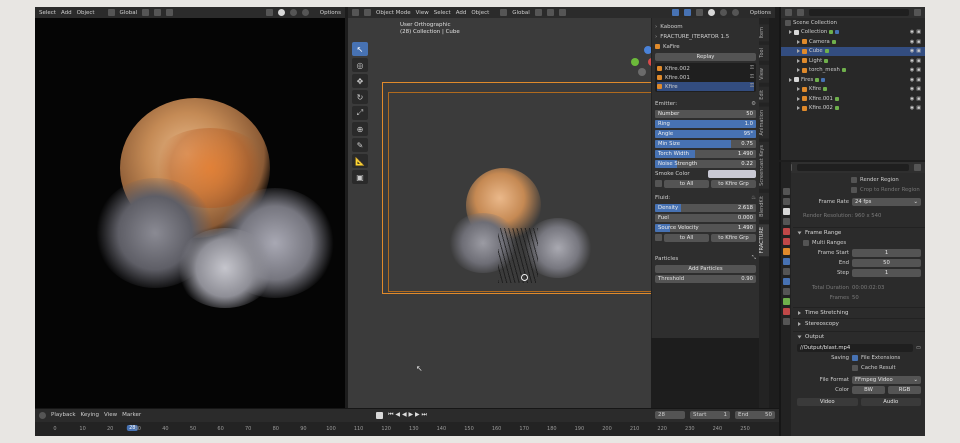 The width and height of the screenshot is (960, 443). What do you see at coordinates (786, 271) in the screenshot?
I see `particles-tab-icon` at bounding box center [786, 271].